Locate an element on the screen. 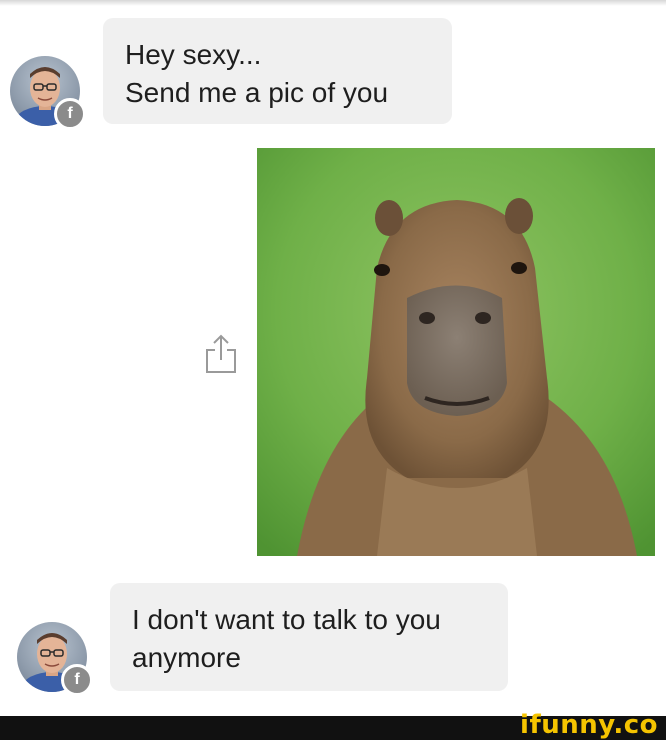 The width and height of the screenshot is (666, 740). top-edge-strip is located at coordinates (333, 3).